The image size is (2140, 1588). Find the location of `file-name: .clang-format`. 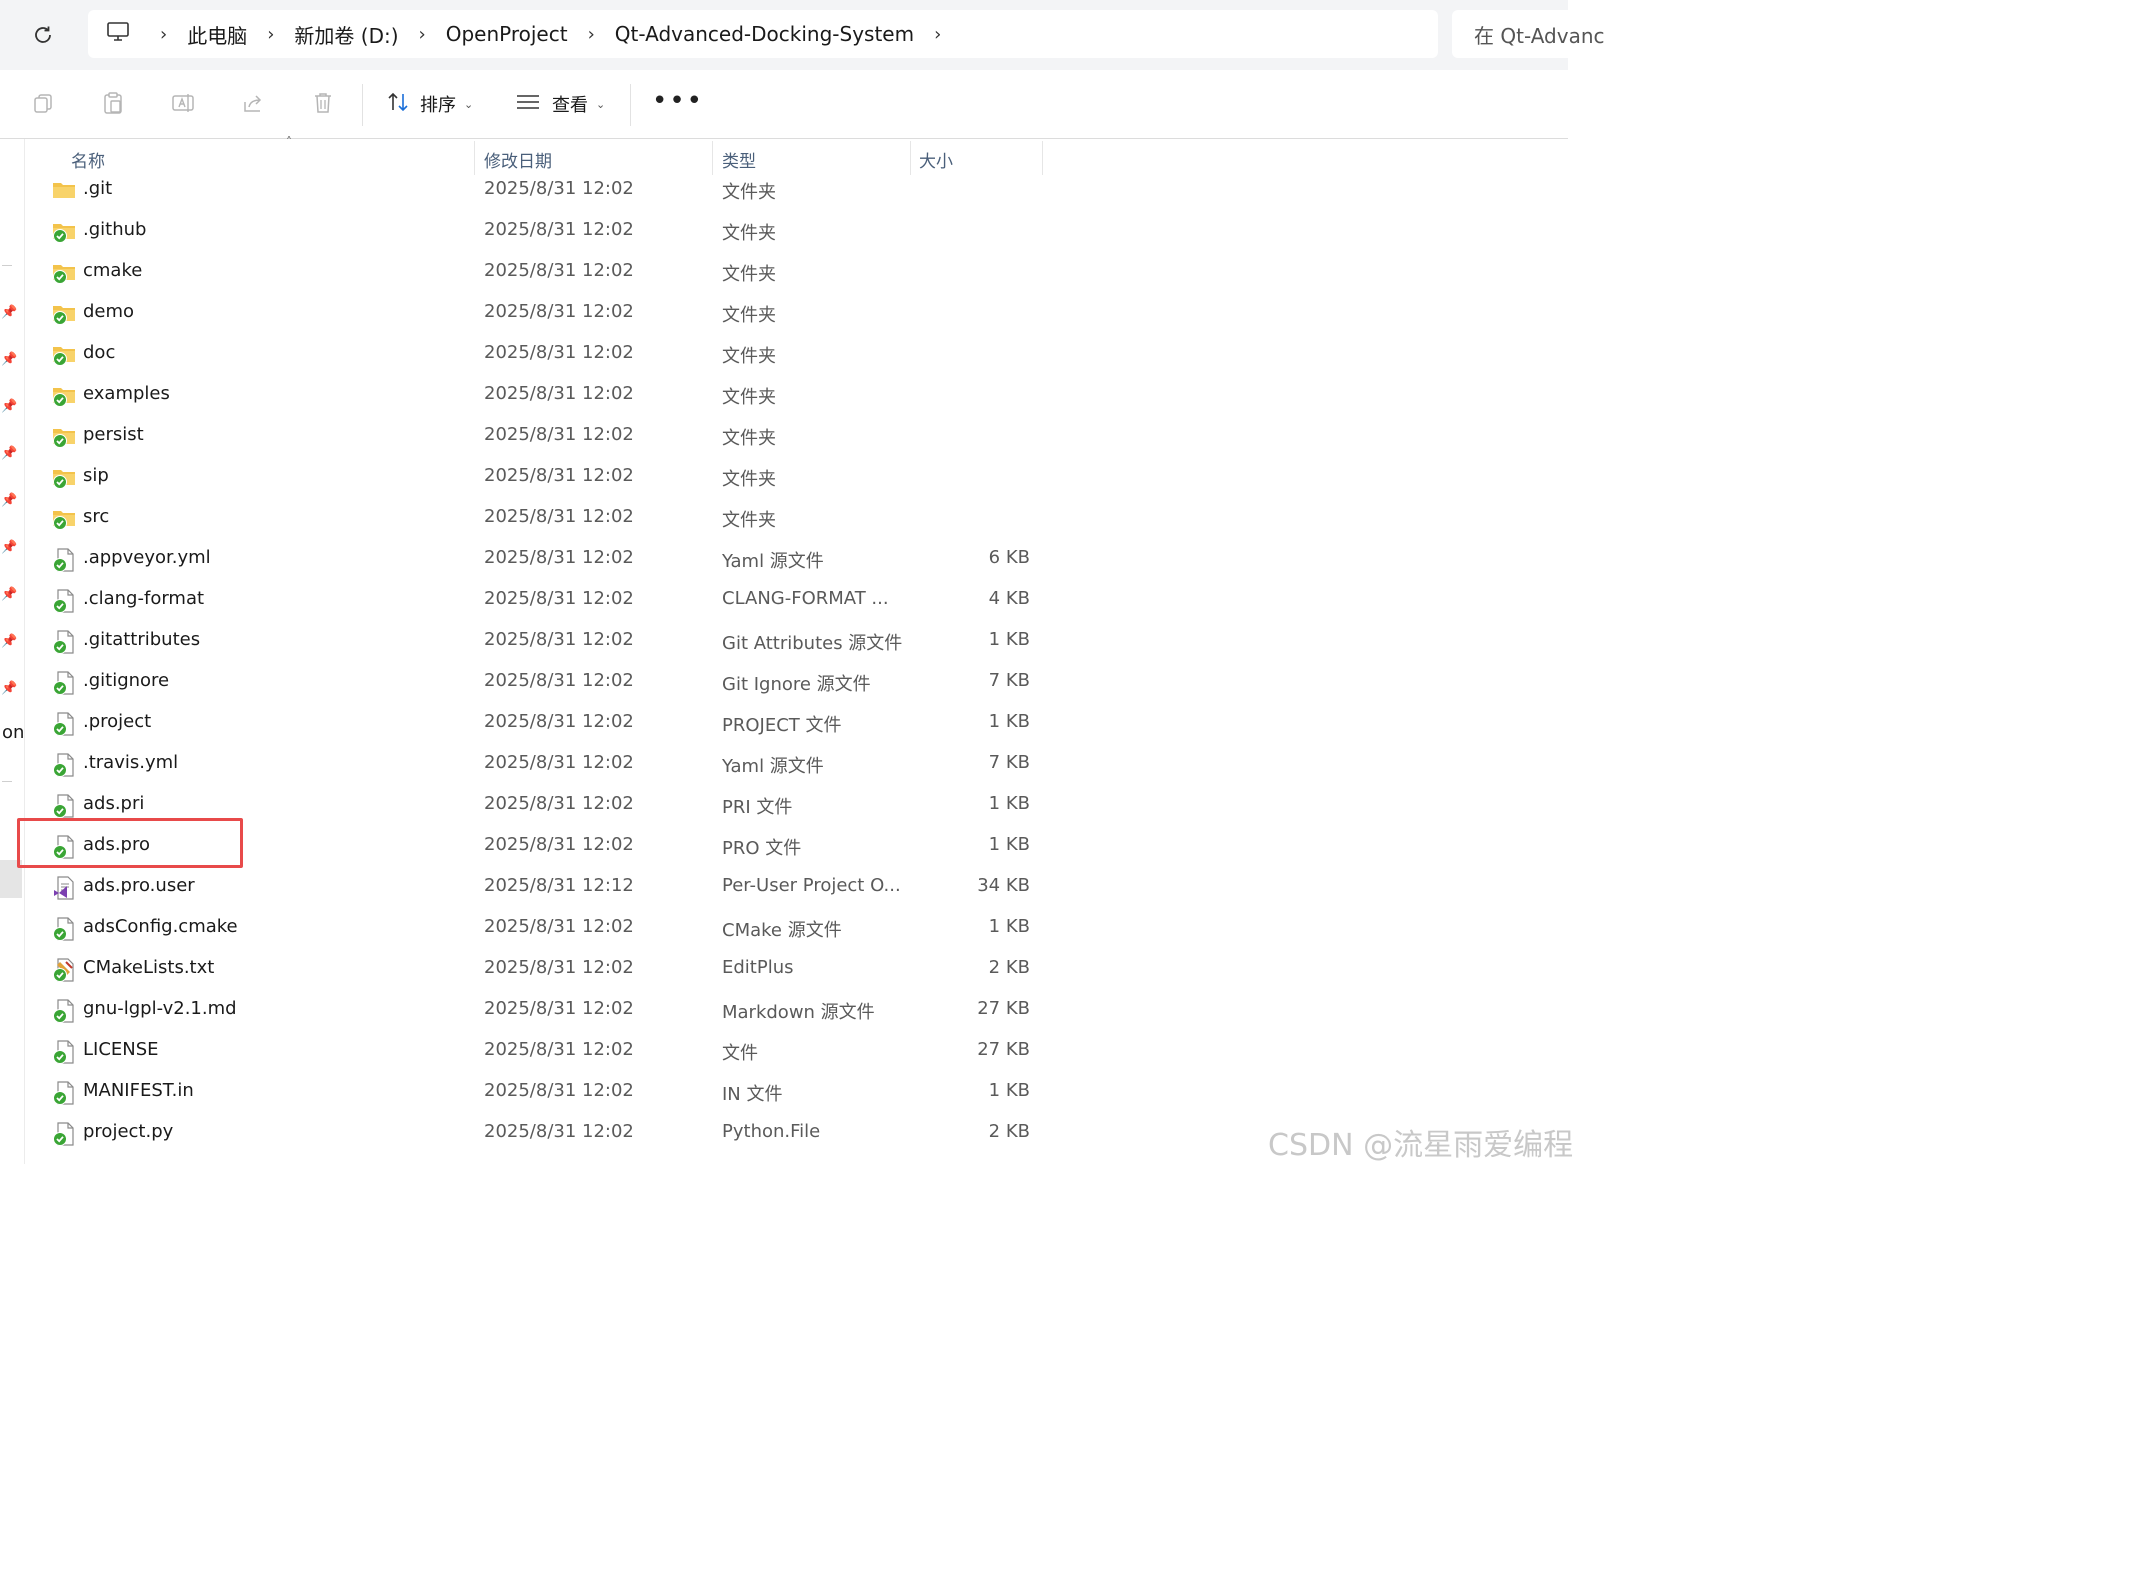

file-name: .clang-format is located at coordinates (143, 598).